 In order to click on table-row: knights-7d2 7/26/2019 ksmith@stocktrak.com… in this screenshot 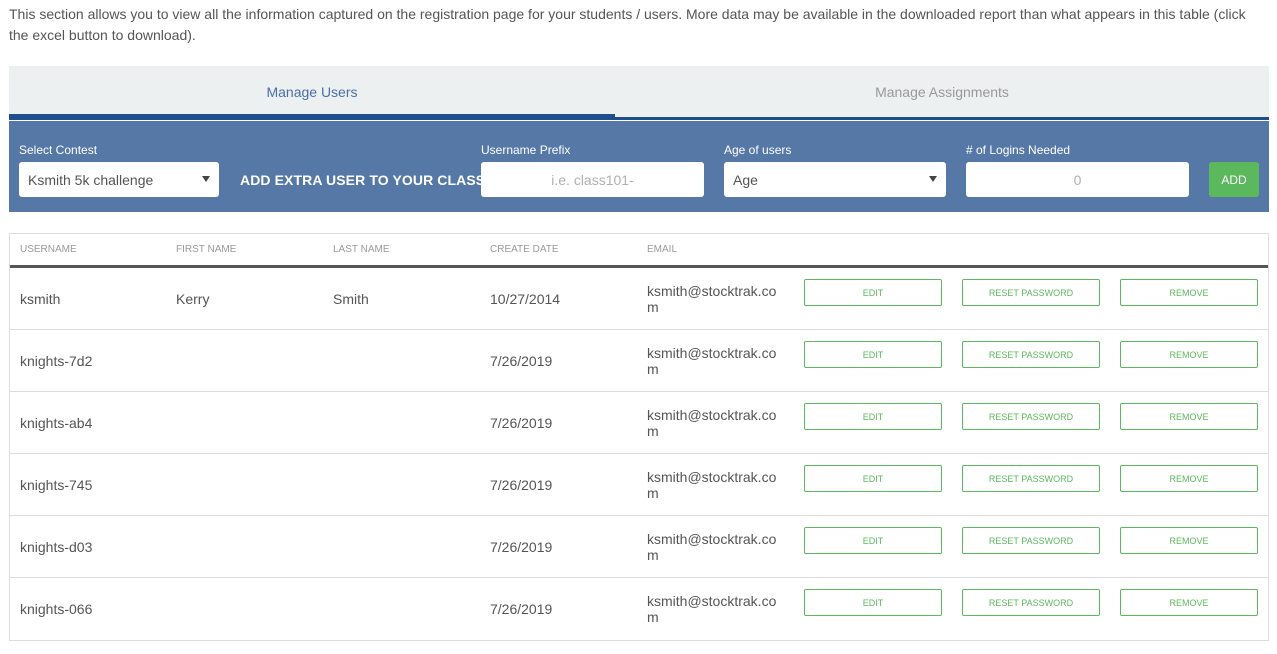, I will do `click(639, 361)`.